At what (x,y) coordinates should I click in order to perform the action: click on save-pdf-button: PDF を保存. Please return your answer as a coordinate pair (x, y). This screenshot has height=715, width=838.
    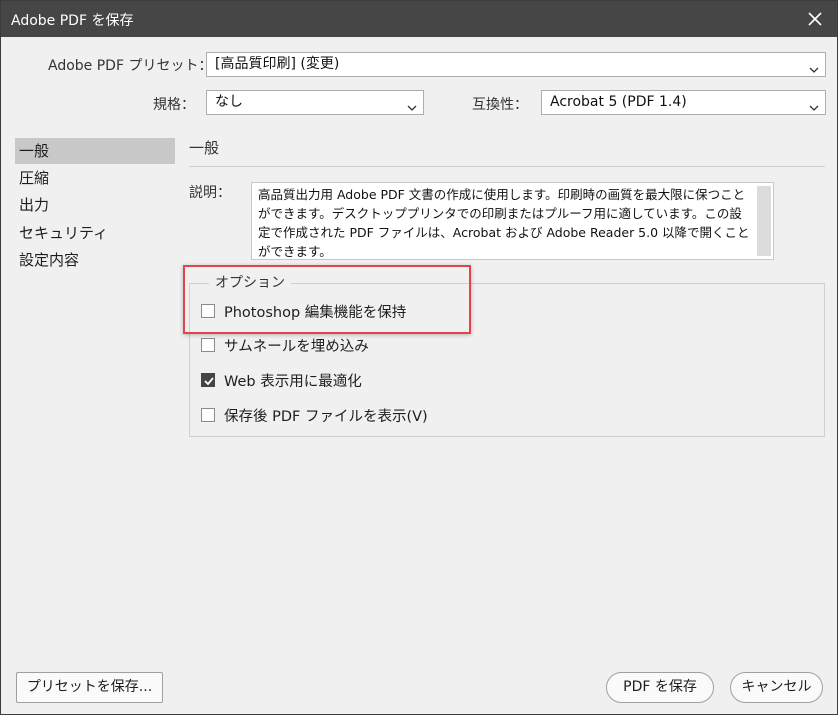
    Looking at the image, I should click on (660, 687).